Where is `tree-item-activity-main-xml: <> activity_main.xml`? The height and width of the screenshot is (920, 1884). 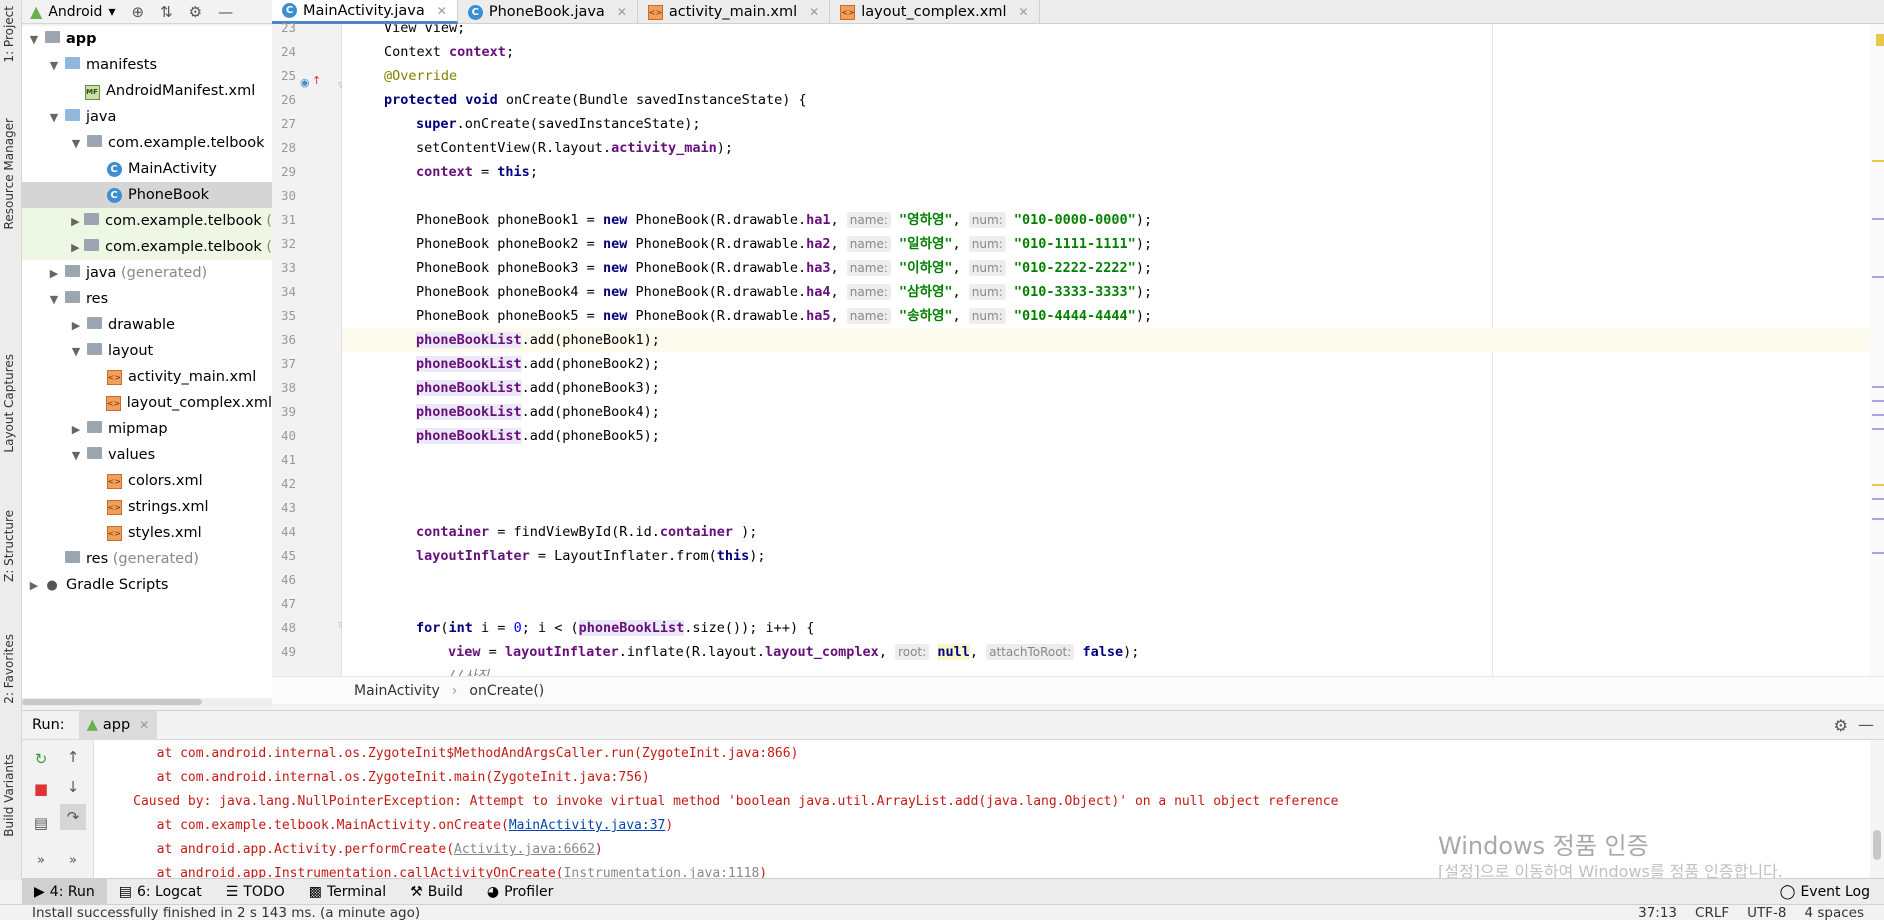 tree-item-activity-main-xml: <> activity_main.xml is located at coordinates (147, 377).